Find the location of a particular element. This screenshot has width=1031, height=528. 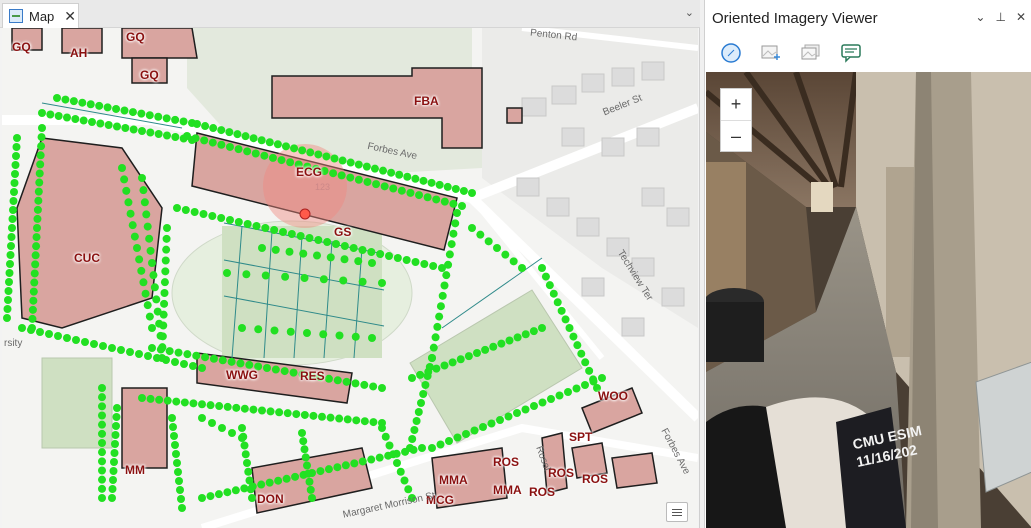

close-icon: ✕ is located at coordinates (1021, 17).